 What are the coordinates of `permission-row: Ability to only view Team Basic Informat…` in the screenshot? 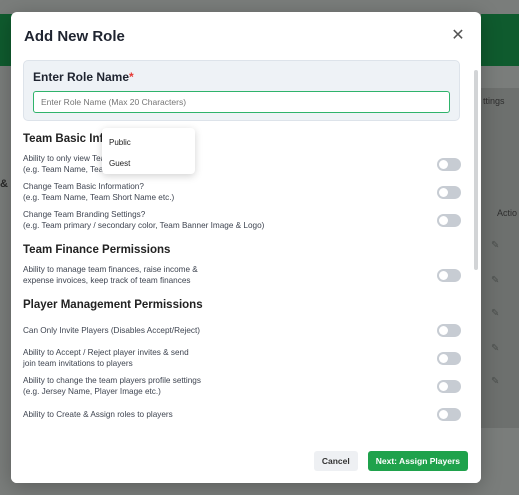 It's located at (243, 164).